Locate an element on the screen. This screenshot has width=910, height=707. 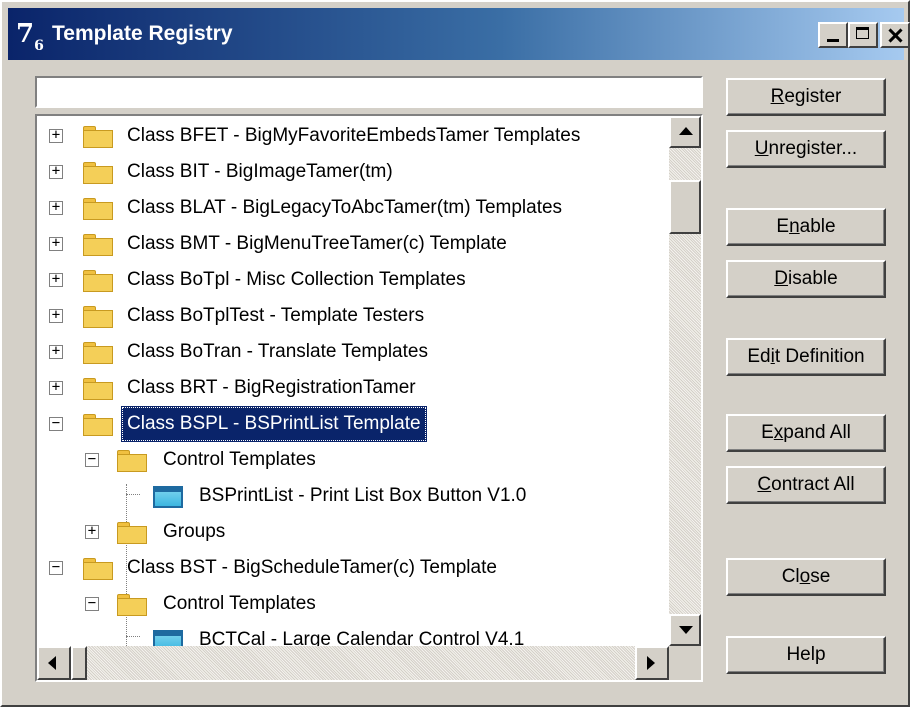
tree-node-label: Class BIT - BigImageTamer(tm) is located at coordinates (260, 171).